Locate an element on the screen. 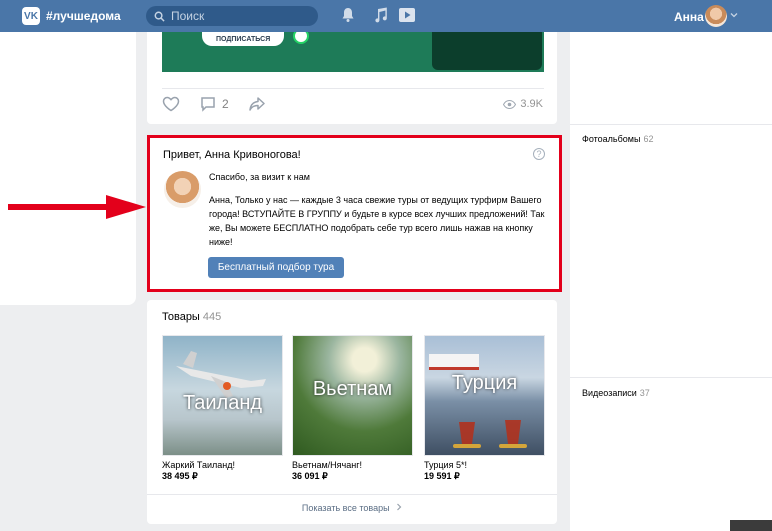  goods-header: Товары 445 is located at coordinates (191, 317).